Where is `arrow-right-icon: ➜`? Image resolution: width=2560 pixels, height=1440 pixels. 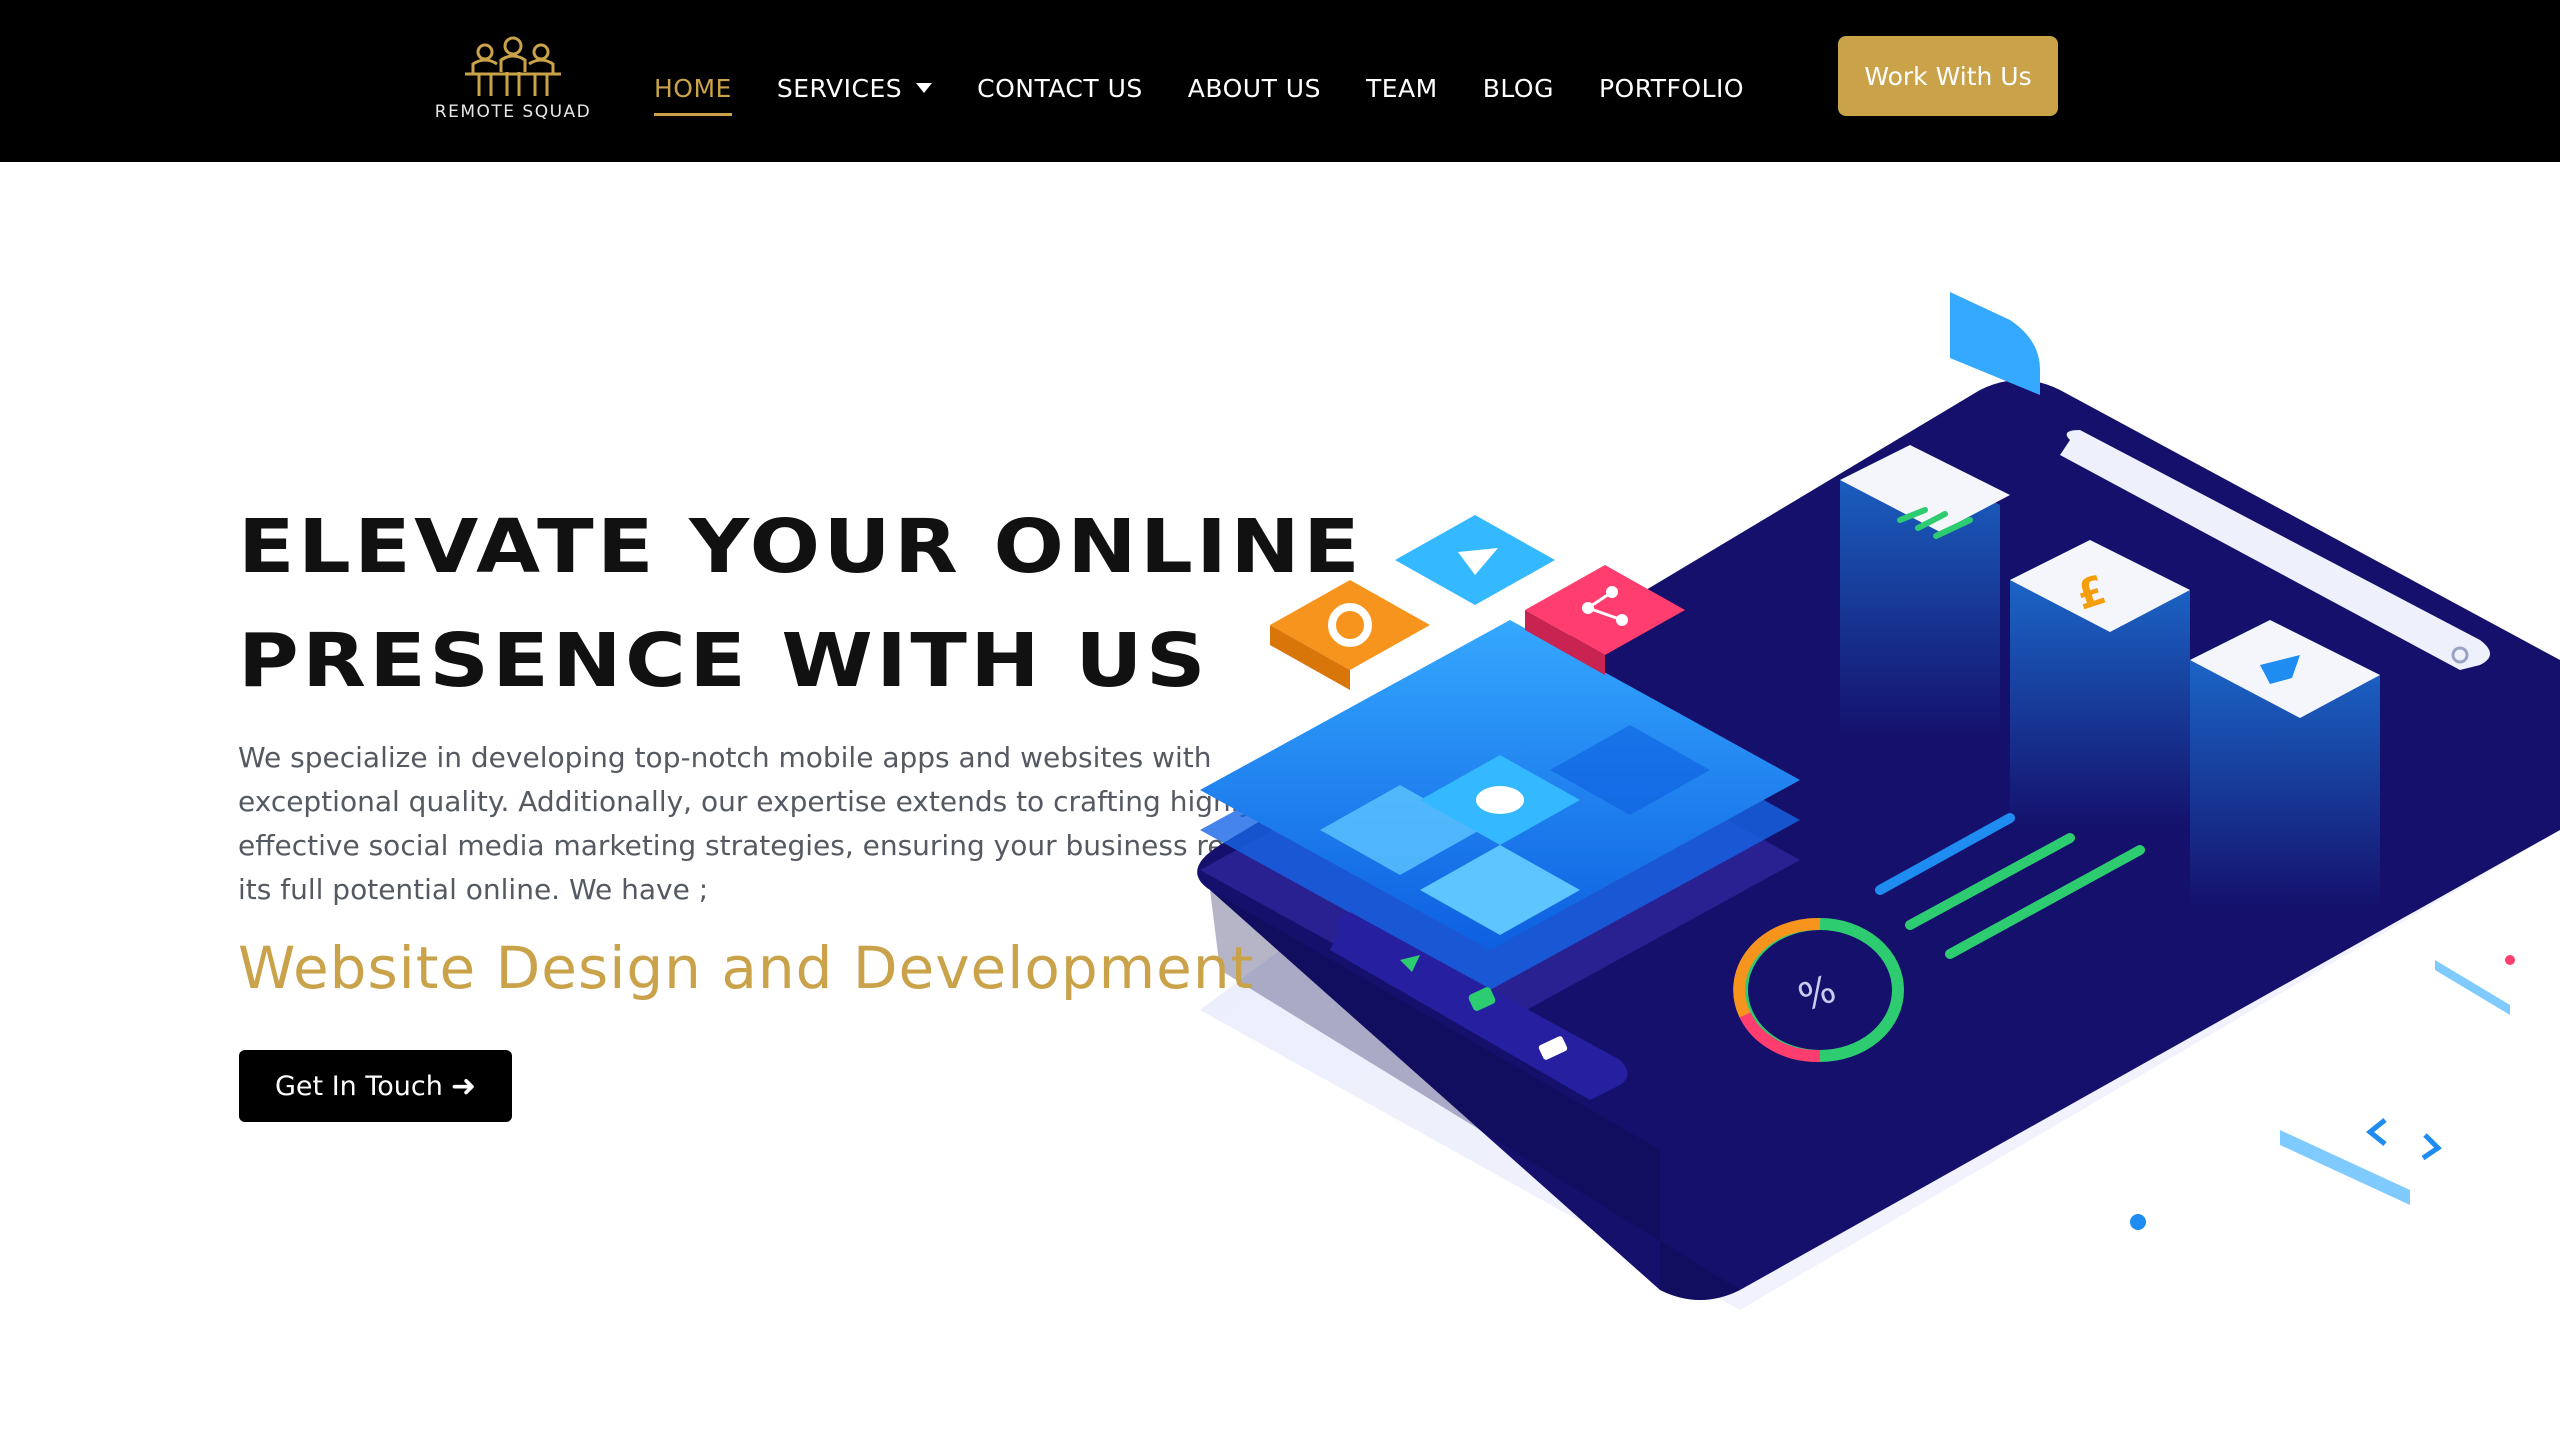
arrow-right-icon: ➜ is located at coordinates (463, 1086).